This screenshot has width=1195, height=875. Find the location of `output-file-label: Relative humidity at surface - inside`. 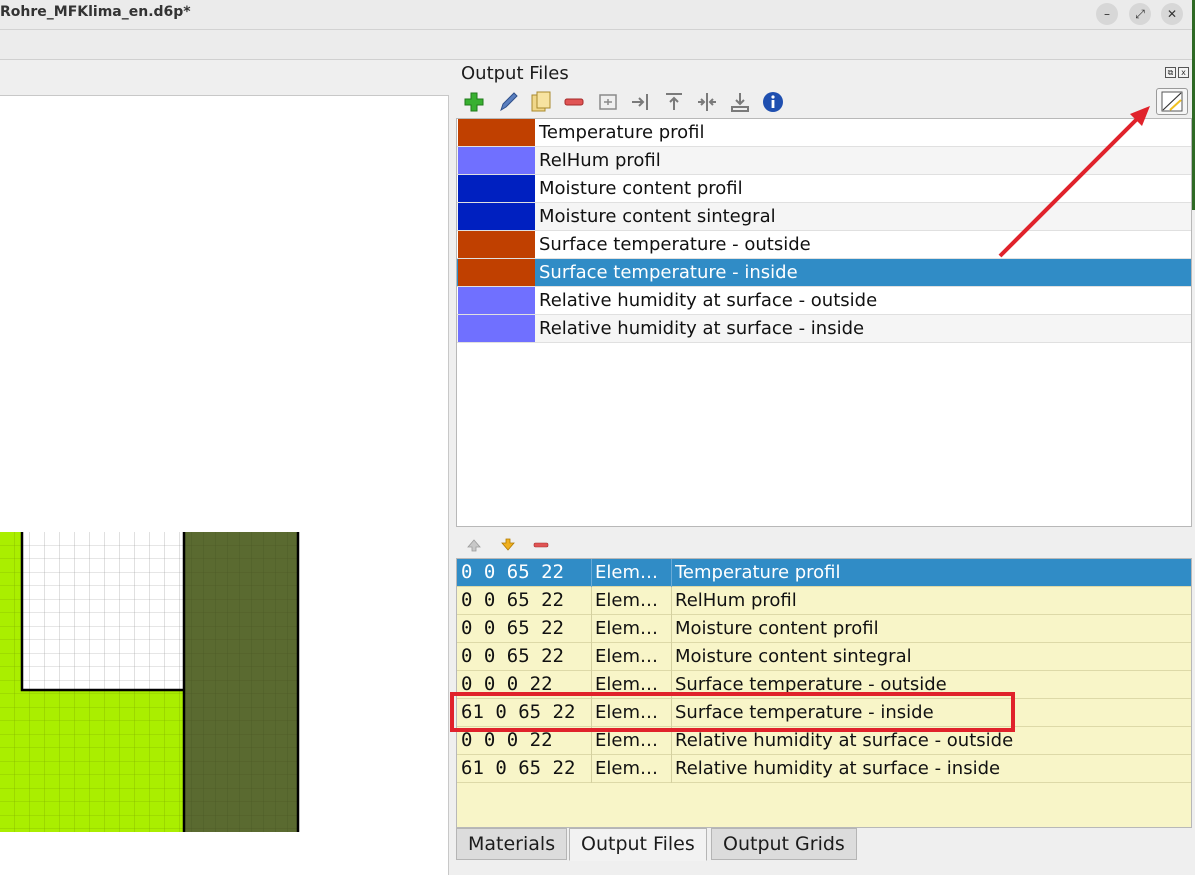

output-file-label: Relative humidity at surface - inside is located at coordinates (702, 328).